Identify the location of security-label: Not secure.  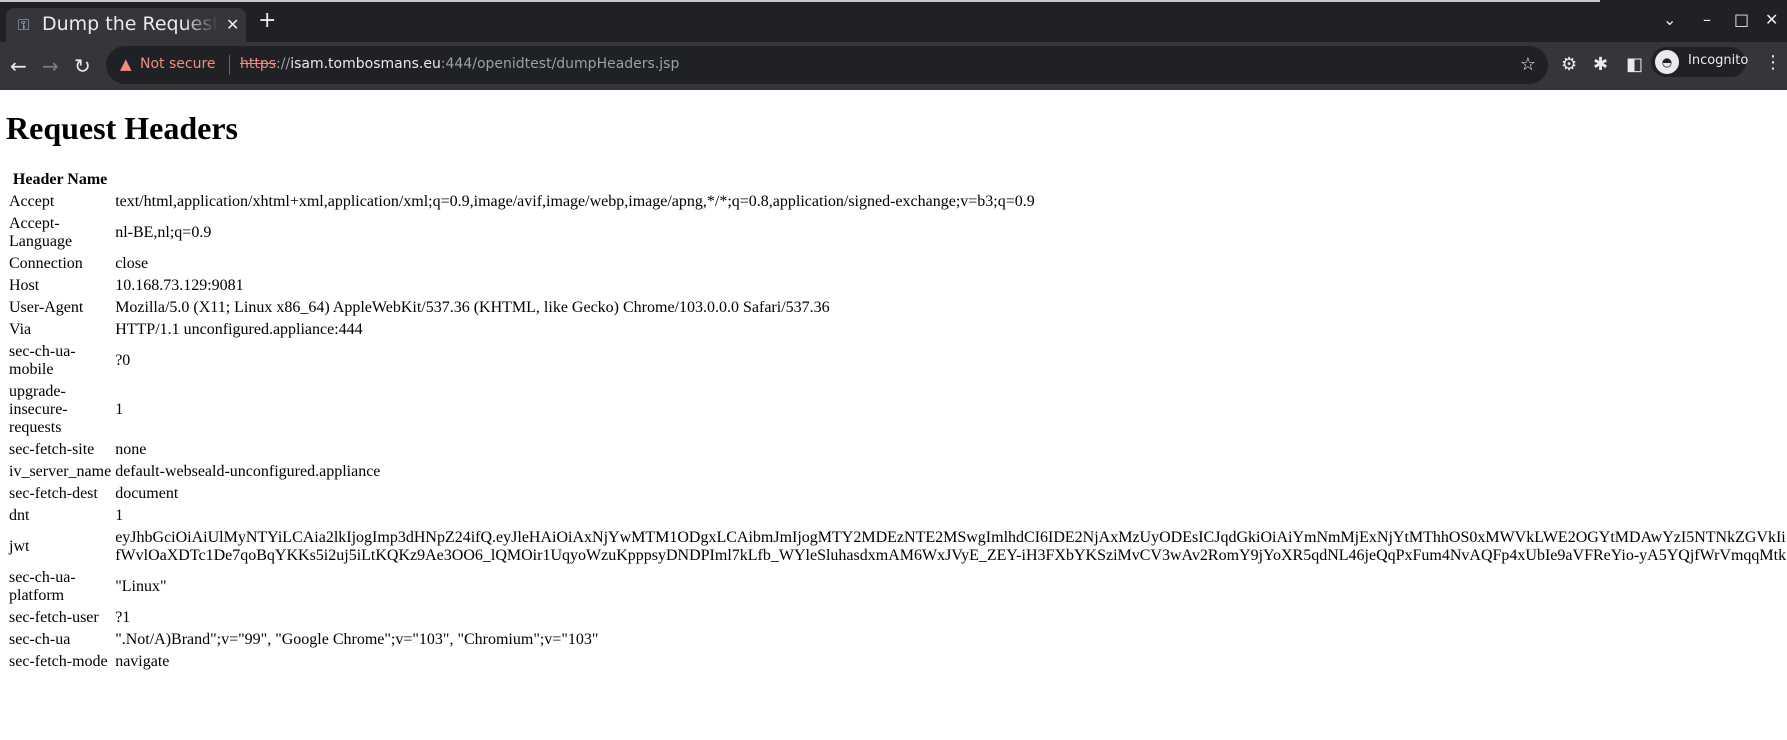
(178, 64).